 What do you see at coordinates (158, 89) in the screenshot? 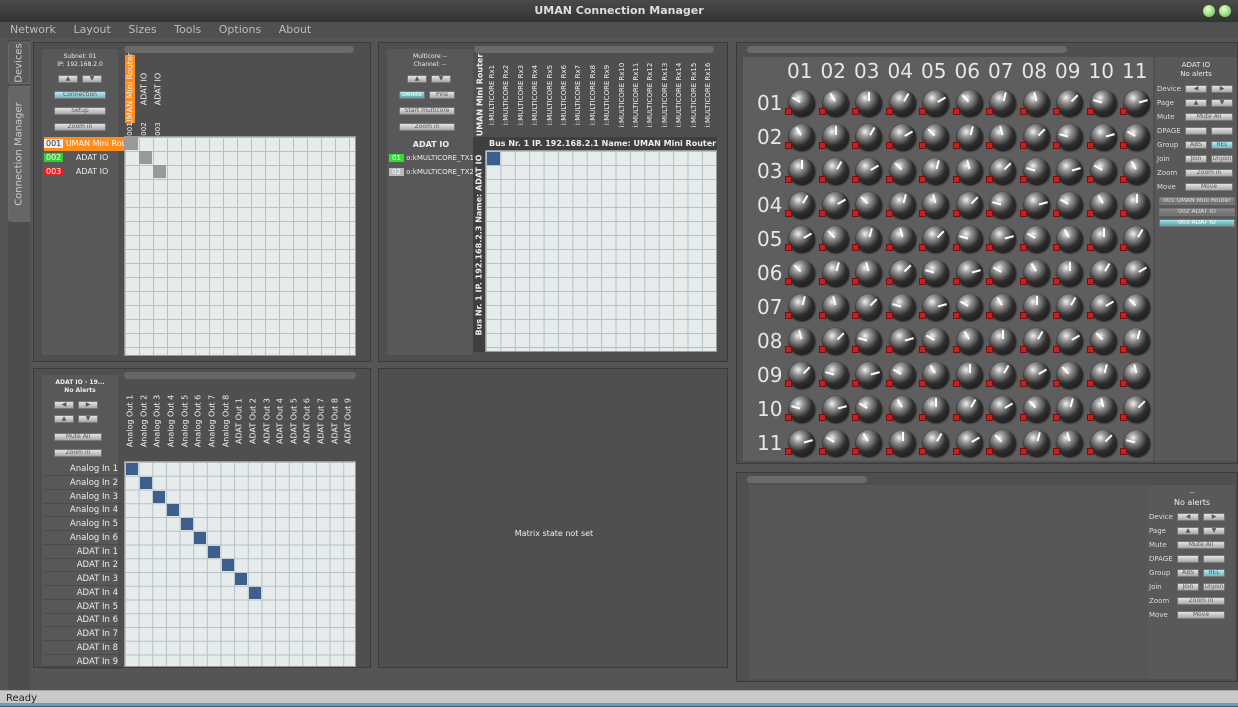
I see `col-header-adat2: ADAT IO` at bounding box center [158, 89].